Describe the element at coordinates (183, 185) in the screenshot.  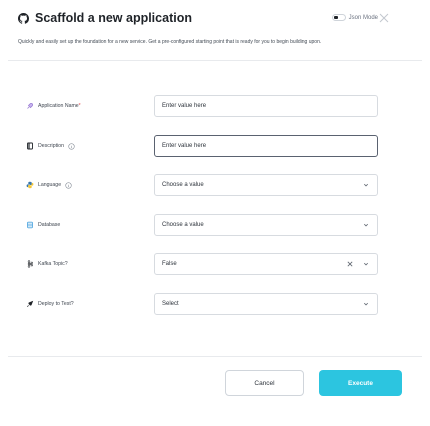
I see `language-selected-value: Choose a value` at that location.